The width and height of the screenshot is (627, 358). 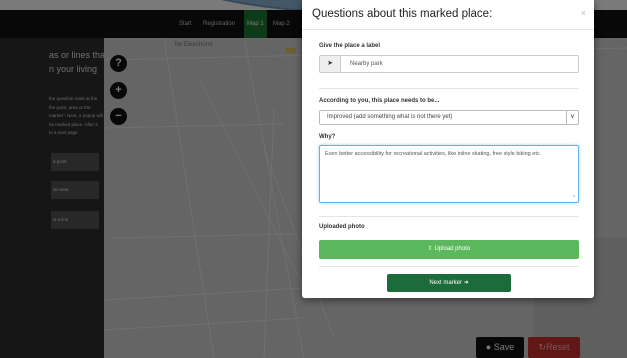 I want to click on chevron-down-icon: ∨, so click(x=572, y=117).